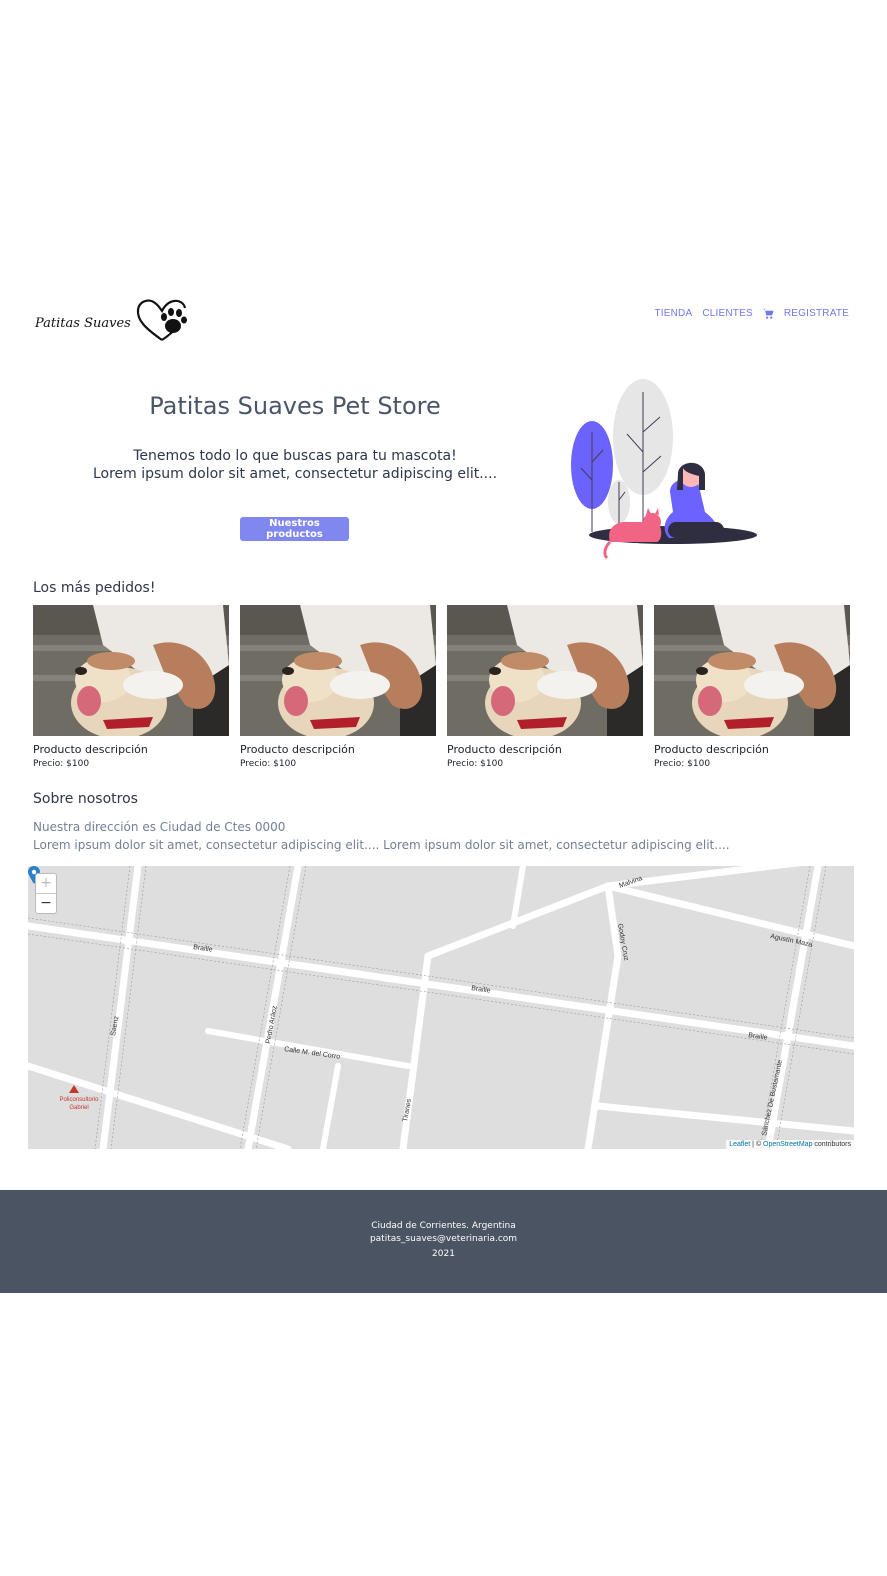 This screenshot has width=887, height=1576. Describe the element at coordinates (161, 320) in the screenshot. I see `heart-paw-icon` at that location.